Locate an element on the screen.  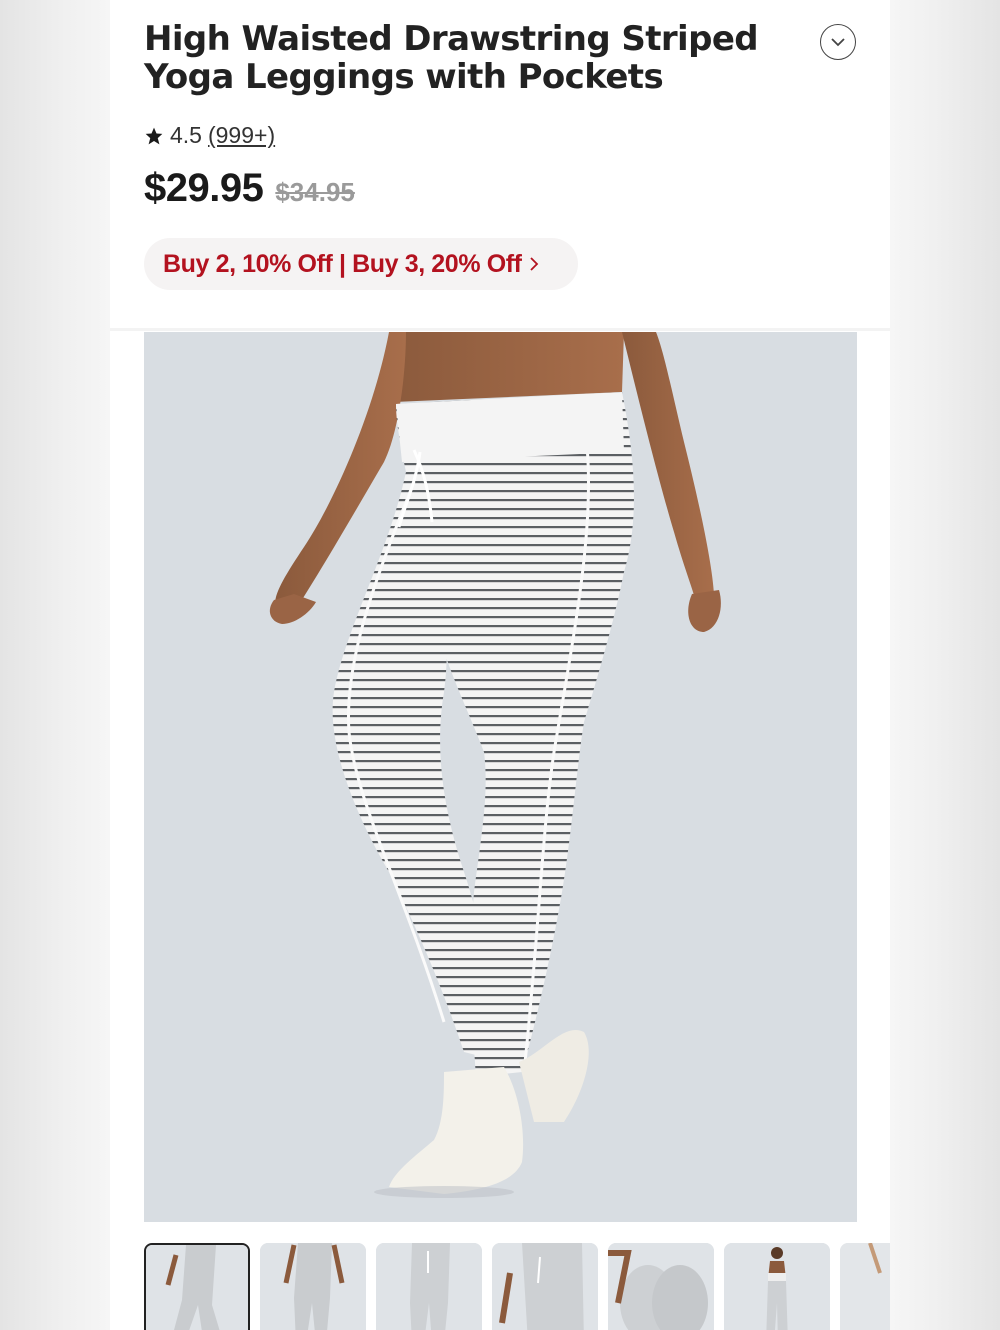
collapse-button is located at coordinates (838, 42).